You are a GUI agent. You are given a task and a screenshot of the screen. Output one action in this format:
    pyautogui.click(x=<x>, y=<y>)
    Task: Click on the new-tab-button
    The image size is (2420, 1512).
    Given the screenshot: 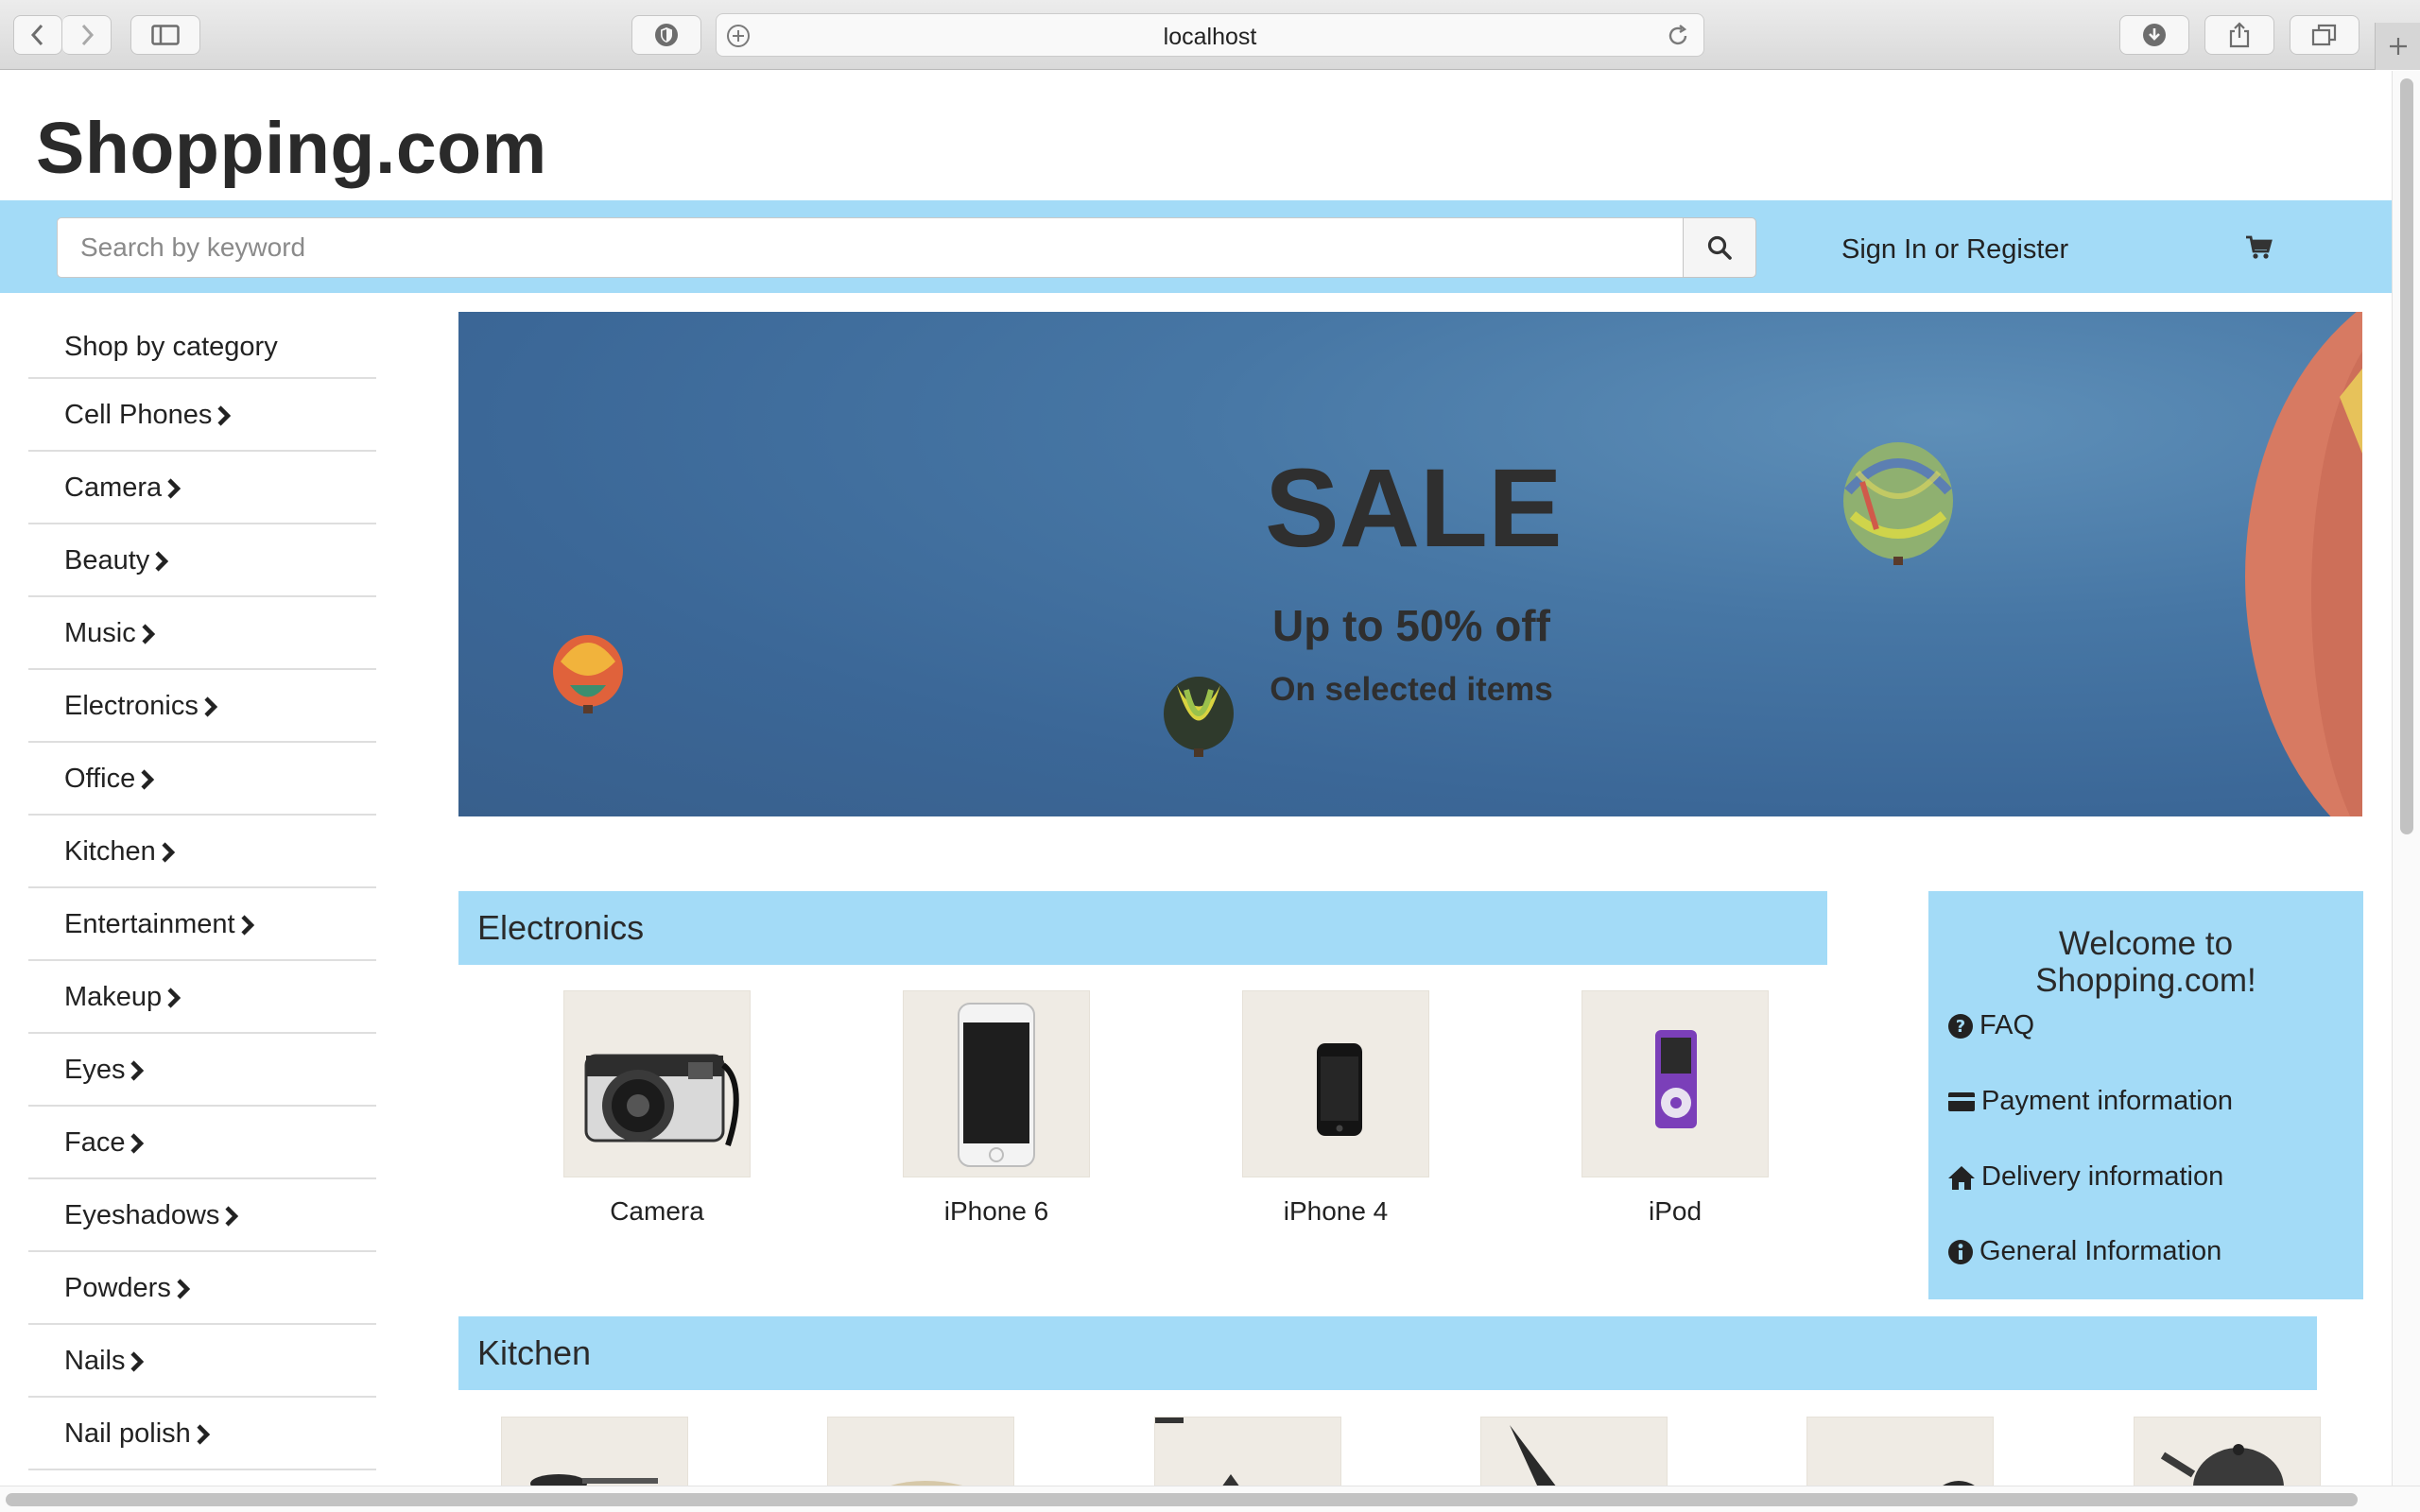 What is the action you would take?
    pyautogui.click(x=2397, y=46)
    